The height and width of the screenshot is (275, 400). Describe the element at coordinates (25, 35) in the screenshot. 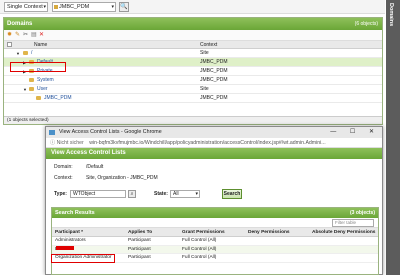

I see `cut-icon: ✂` at that location.